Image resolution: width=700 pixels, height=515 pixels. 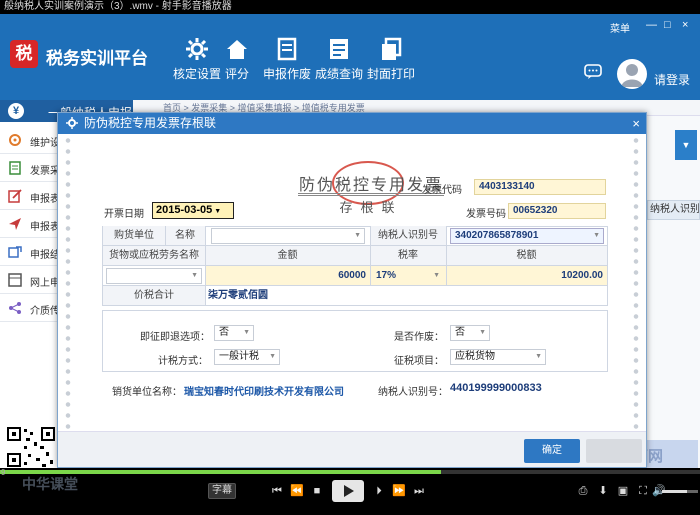 What do you see at coordinates (667, 25) in the screenshot?
I see `maximize-button: □` at bounding box center [667, 25].